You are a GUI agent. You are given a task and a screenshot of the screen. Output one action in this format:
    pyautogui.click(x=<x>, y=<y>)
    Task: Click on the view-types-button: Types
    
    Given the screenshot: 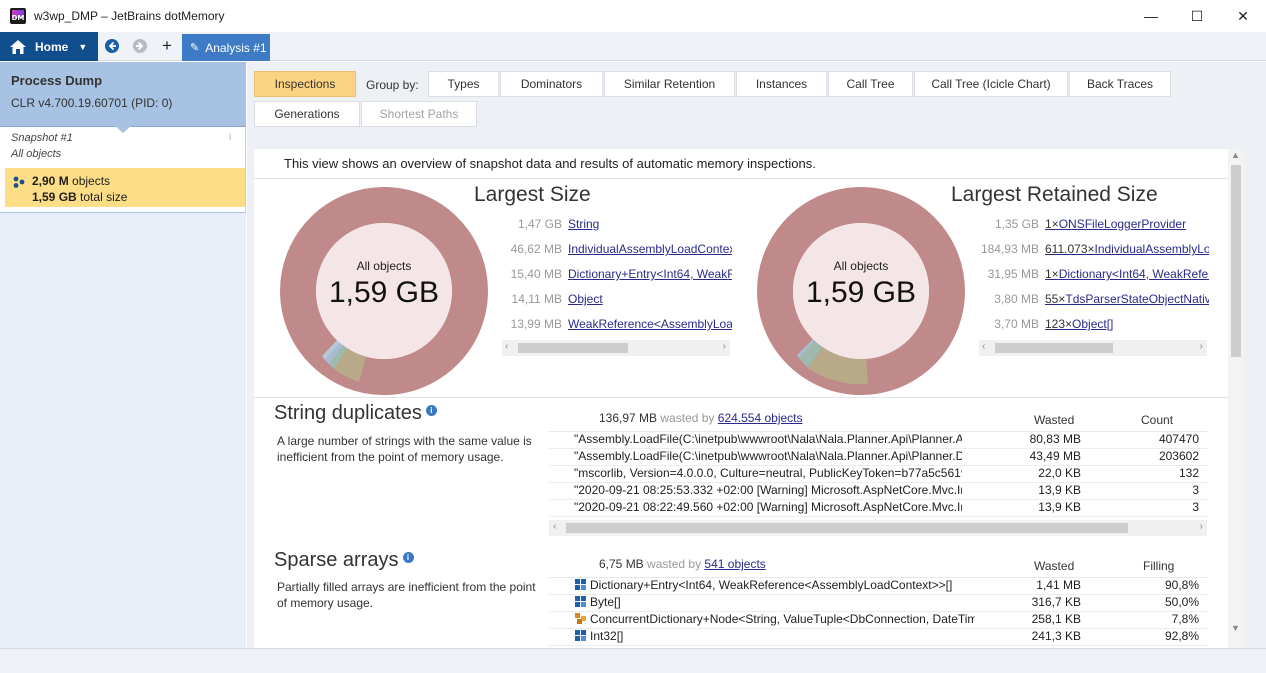 What is the action you would take?
    pyautogui.click(x=463, y=84)
    